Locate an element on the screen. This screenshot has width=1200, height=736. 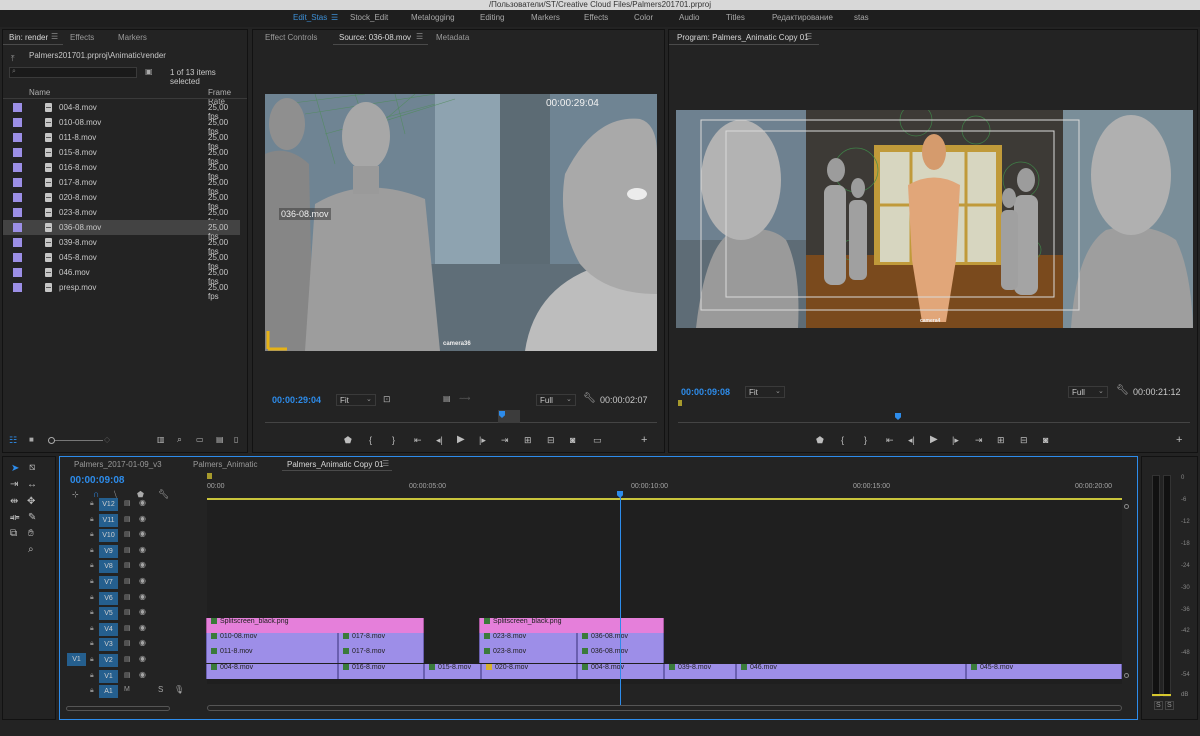
workspace-effects: Effects is located at coordinates (596, 17).